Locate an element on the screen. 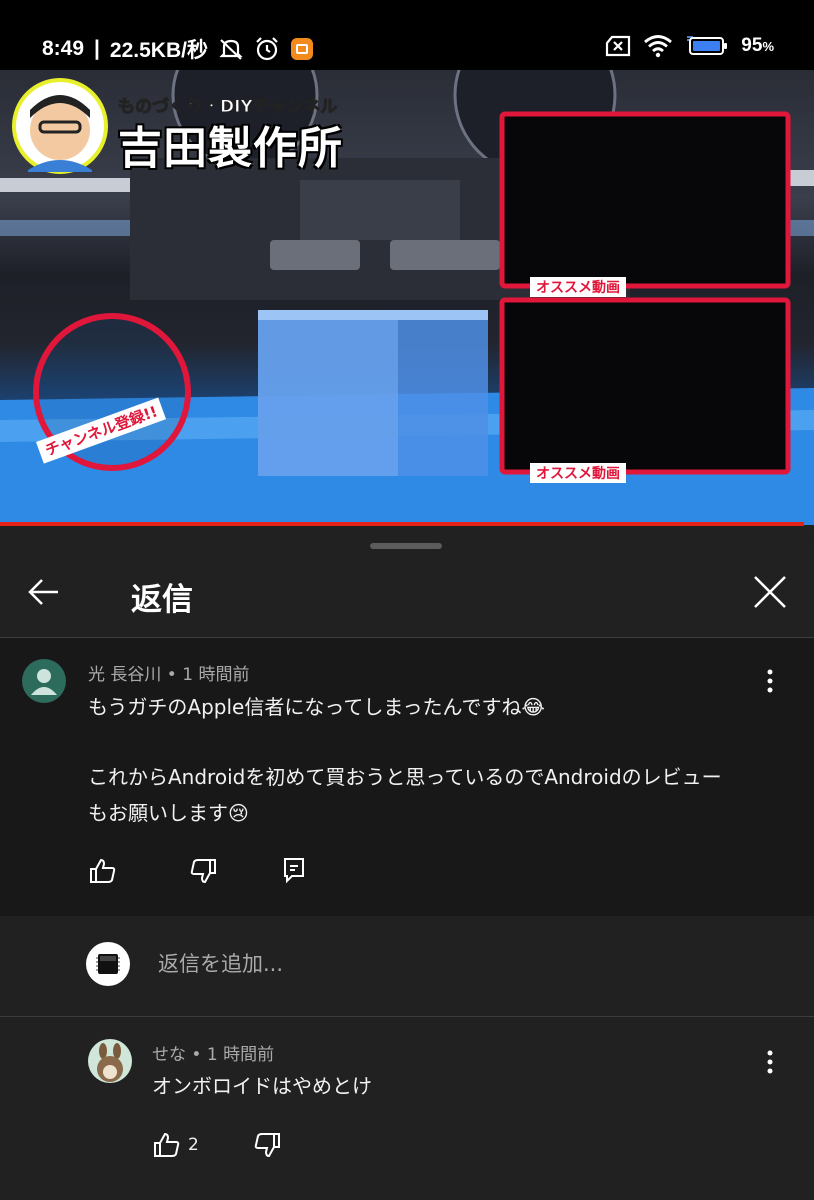  video-progress-bar is located at coordinates (402, 524).